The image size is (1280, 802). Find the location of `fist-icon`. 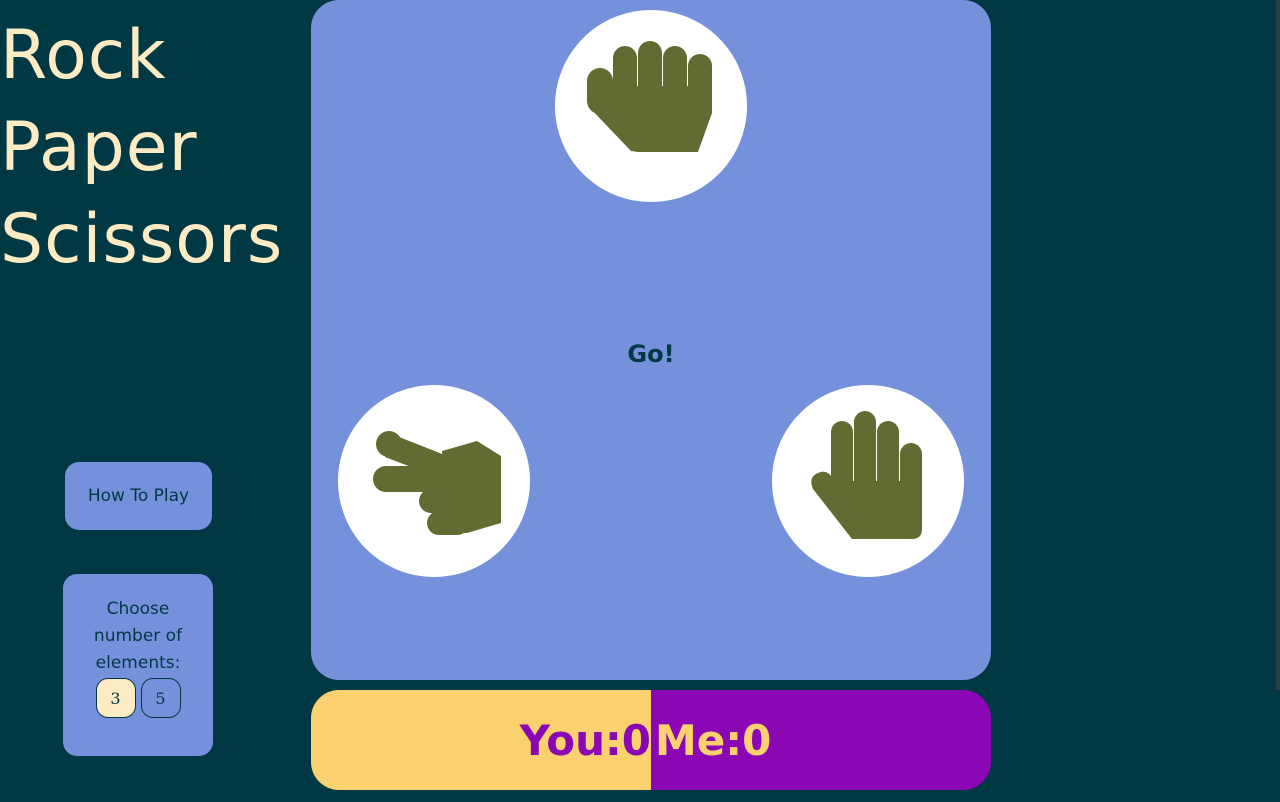

fist-icon is located at coordinates (649, 96).